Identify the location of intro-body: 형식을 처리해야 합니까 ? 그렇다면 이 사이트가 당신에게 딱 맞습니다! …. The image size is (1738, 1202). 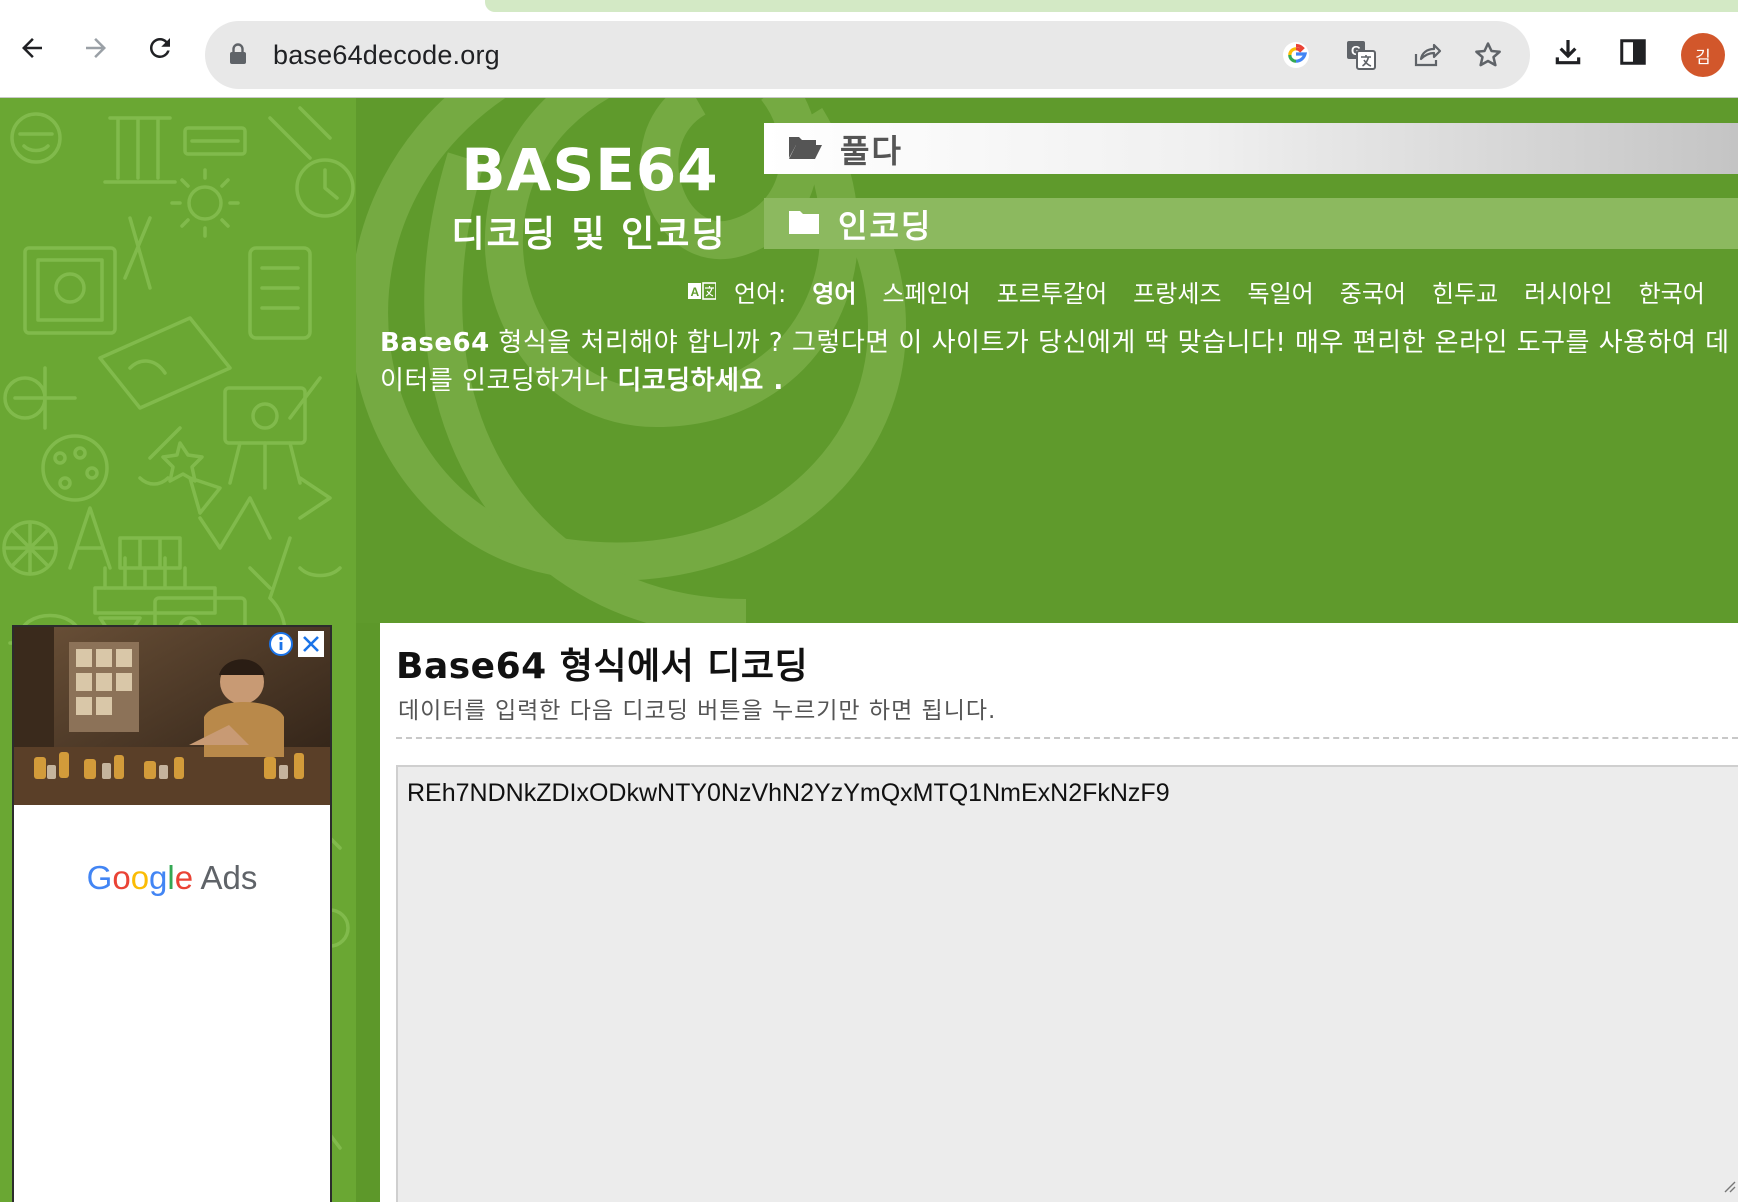
(1055, 362).